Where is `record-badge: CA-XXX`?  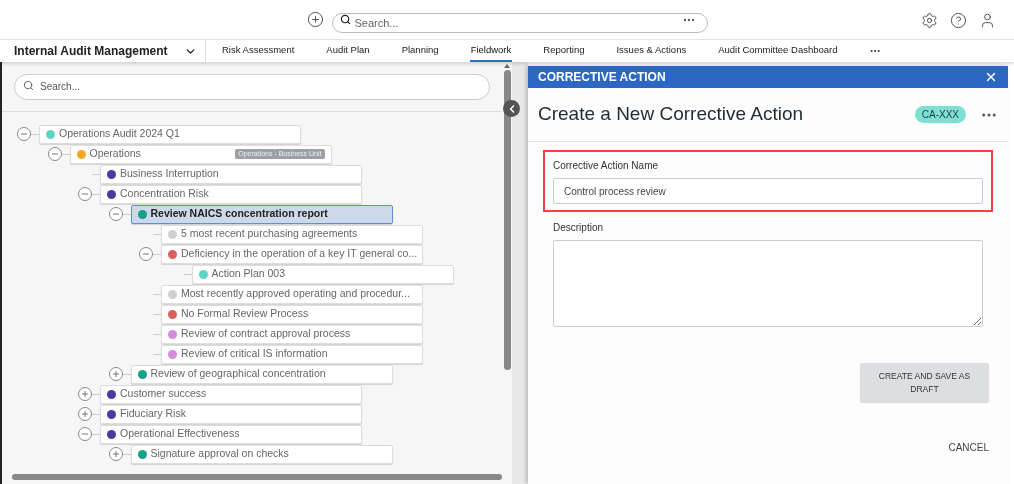
record-badge: CA-XXX is located at coordinates (940, 114).